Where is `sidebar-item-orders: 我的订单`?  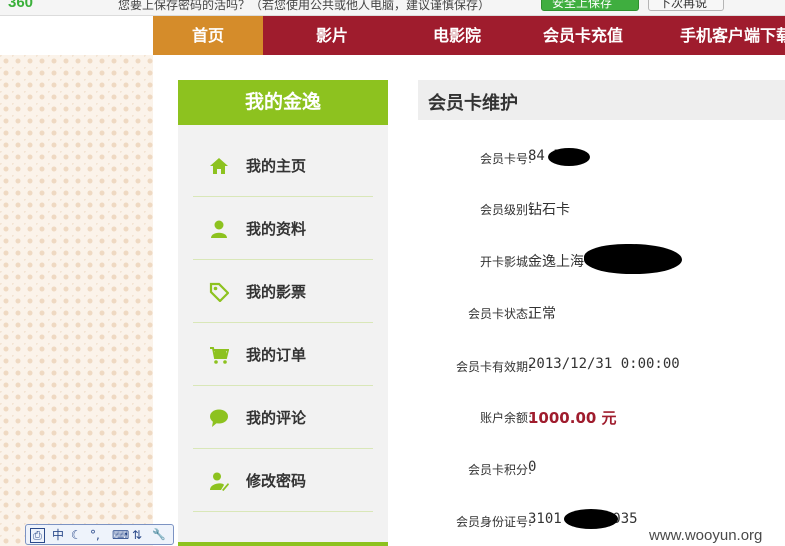
sidebar-item-orders: 我的订单 is located at coordinates (283, 354).